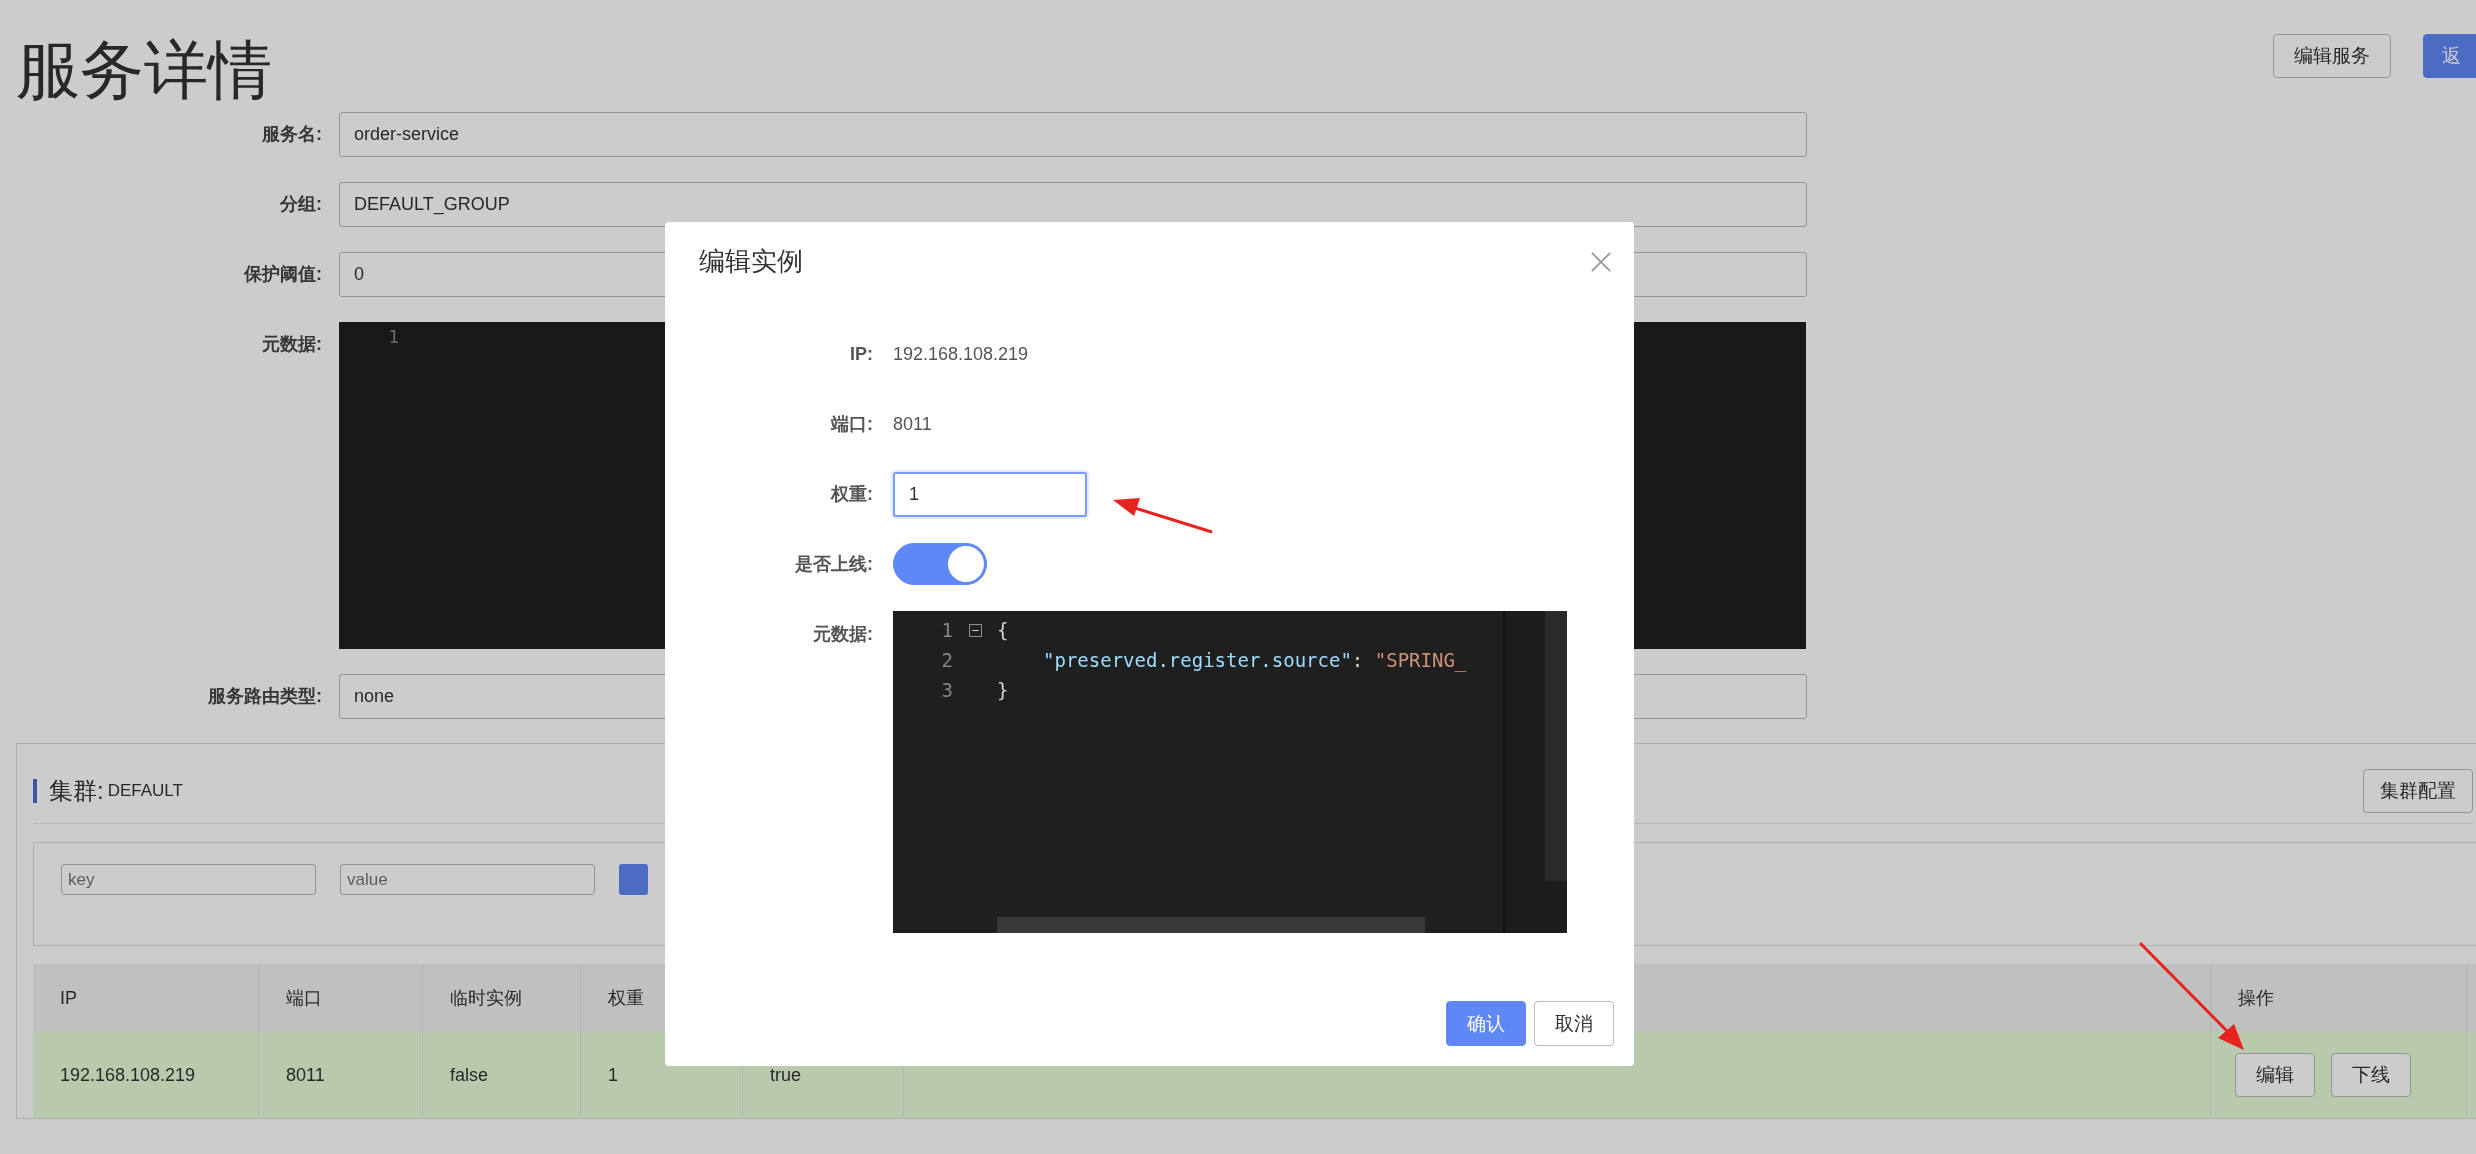 The image size is (2476, 1154). Describe the element at coordinates (2275, 1075) in the screenshot. I see `edit-button: 编辑` at that location.